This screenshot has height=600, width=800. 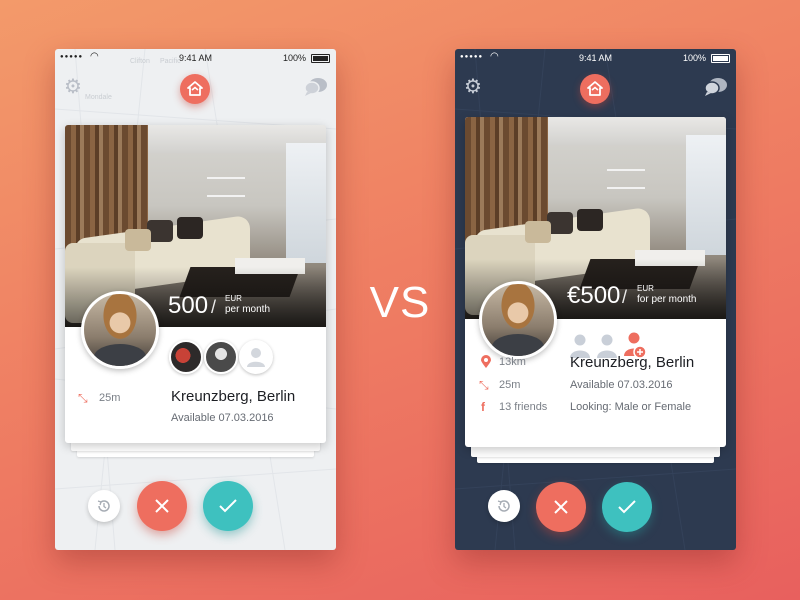 I want to click on empty-friend-slot, so click(x=256, y=357).